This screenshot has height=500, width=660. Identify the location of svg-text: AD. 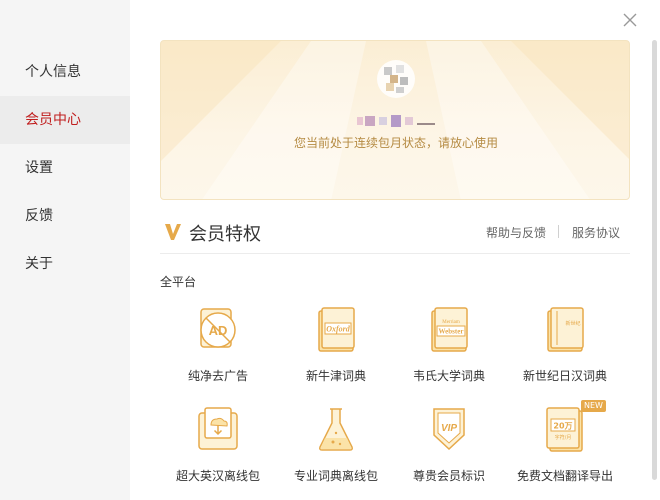
(218, 330).